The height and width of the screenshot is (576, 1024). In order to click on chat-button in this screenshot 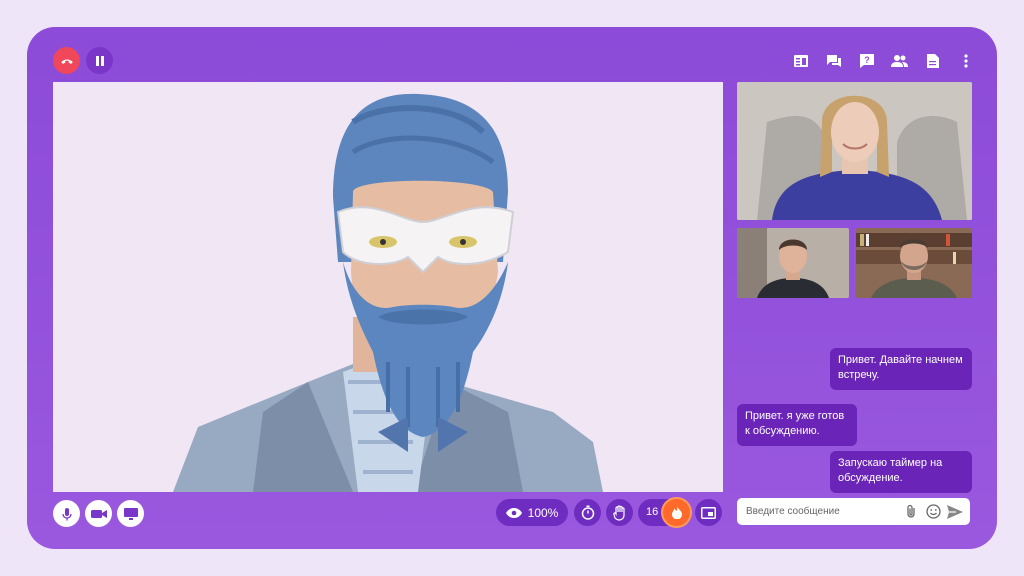, I will do `click(833, 60)`.